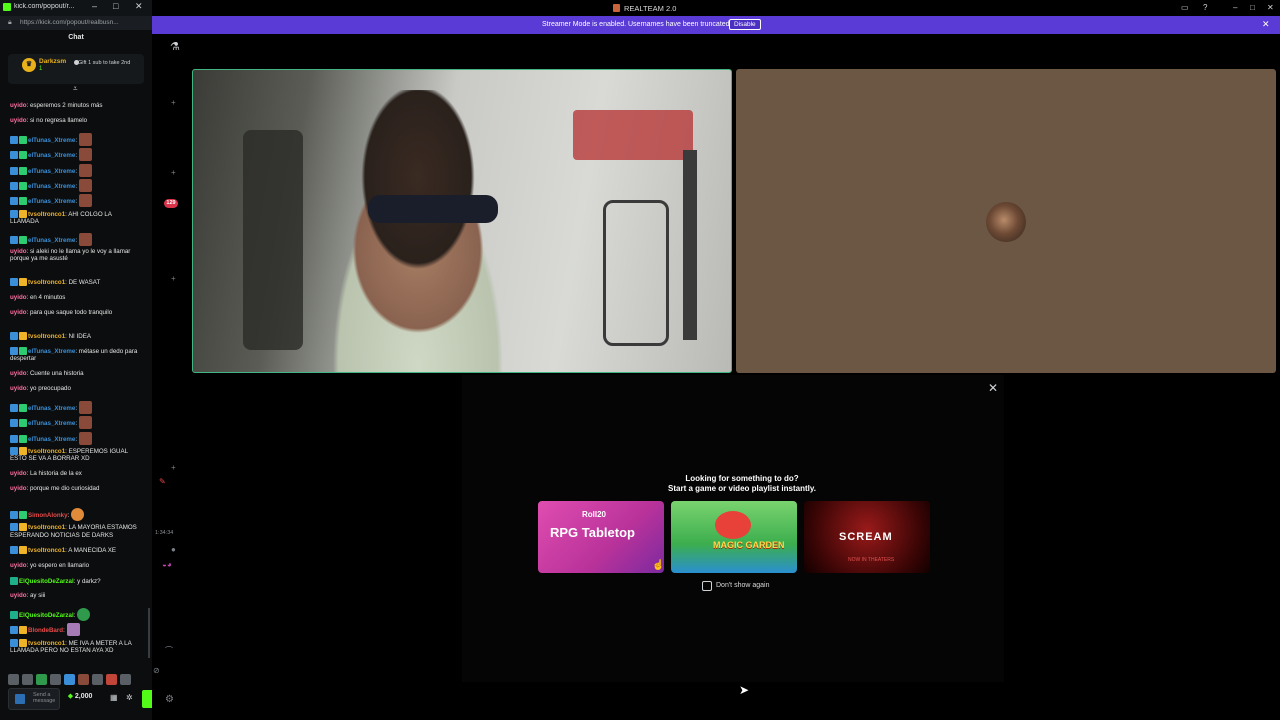 The width and height of the screenshot is (1280, 720). I want to click on help-icon: ?, so click(1205, 7).